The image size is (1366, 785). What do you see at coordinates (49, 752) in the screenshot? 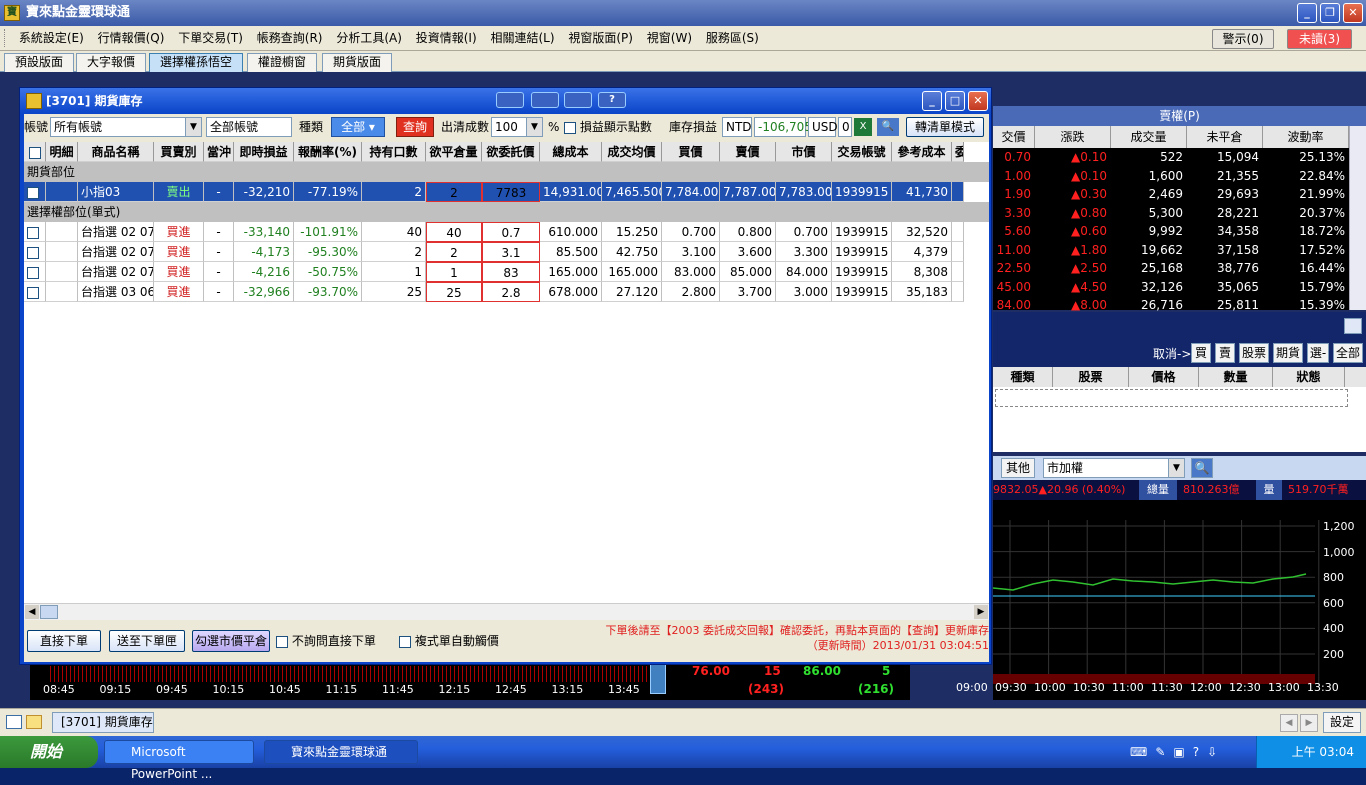
I see `start-button: 開始` at bounding box center [49, 752].